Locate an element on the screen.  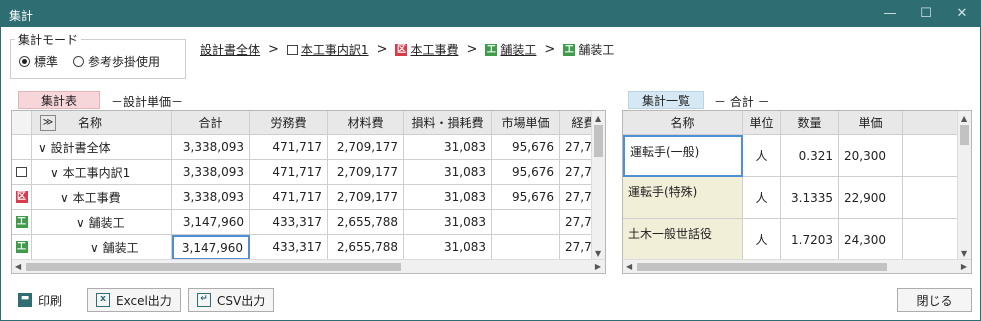
close-window-button: ✕ is located at coordinates (962, 14).